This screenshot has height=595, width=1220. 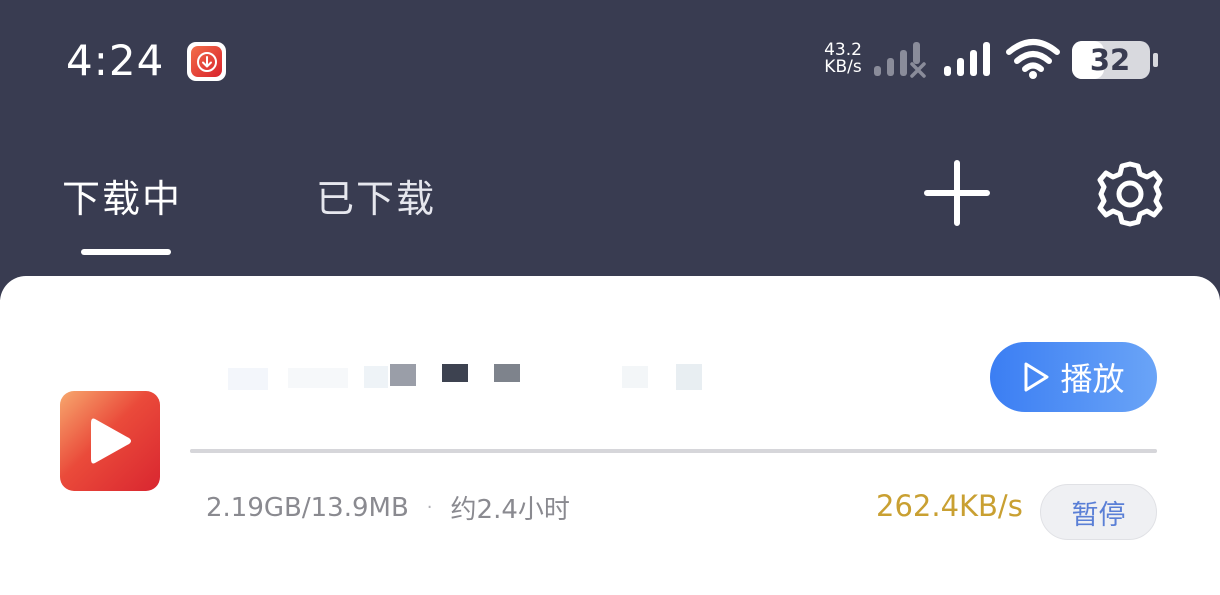 What do you see at coordinates (949, 506) in the screenshot?
I see `download-speed: 262.4KB/s` at bounding box center [949, 506].